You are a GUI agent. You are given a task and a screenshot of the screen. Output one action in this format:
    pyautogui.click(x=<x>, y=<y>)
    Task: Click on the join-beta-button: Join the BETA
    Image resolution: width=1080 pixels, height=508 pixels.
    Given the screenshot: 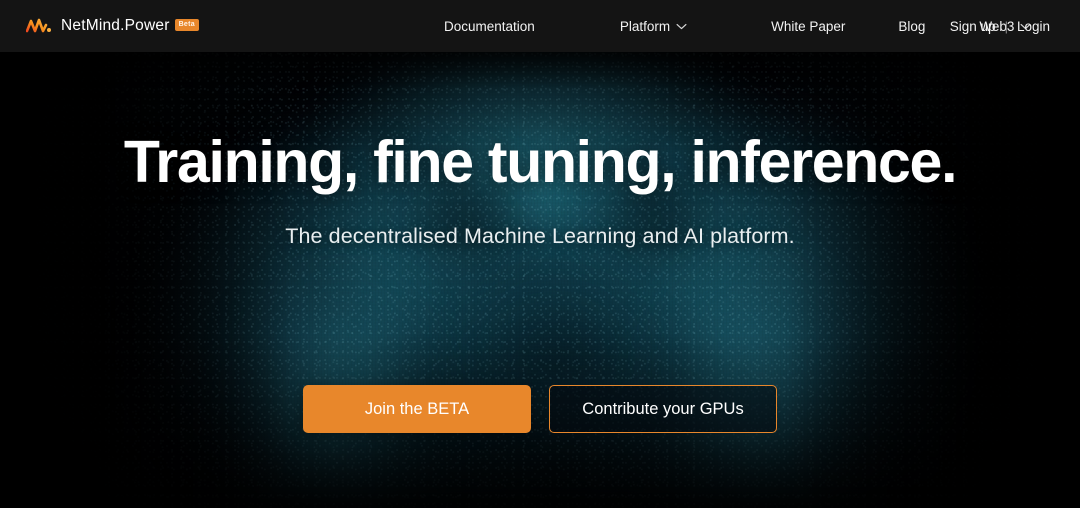 What is the action you would take?
    pyautogui.click(x=417, y=409)
    